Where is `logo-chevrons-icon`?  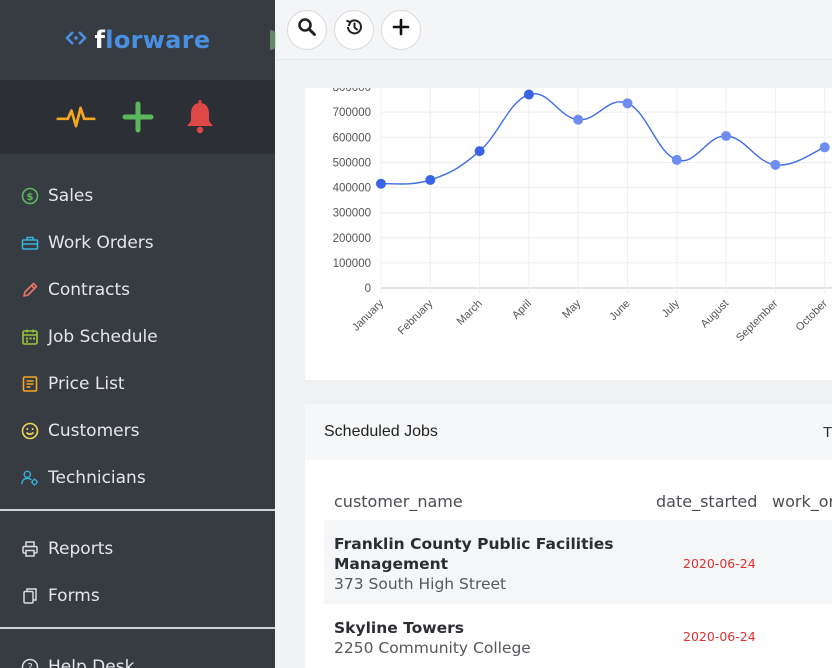
logo-chevrons-icon is located at coordinates (75, 40).